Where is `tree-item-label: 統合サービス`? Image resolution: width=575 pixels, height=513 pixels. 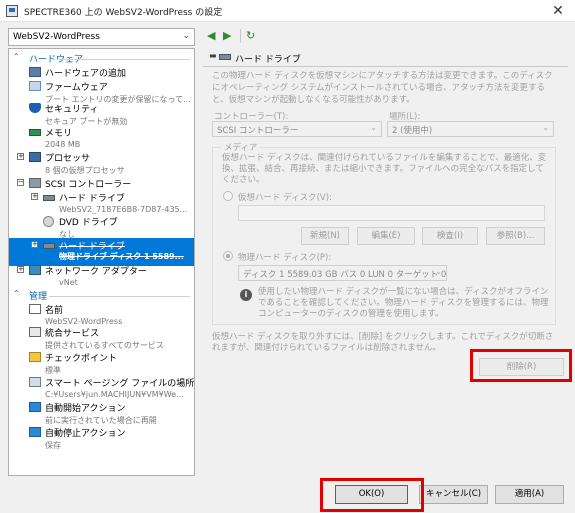
tree-item-label: 統合サービス is located at coordinates (72, 334).